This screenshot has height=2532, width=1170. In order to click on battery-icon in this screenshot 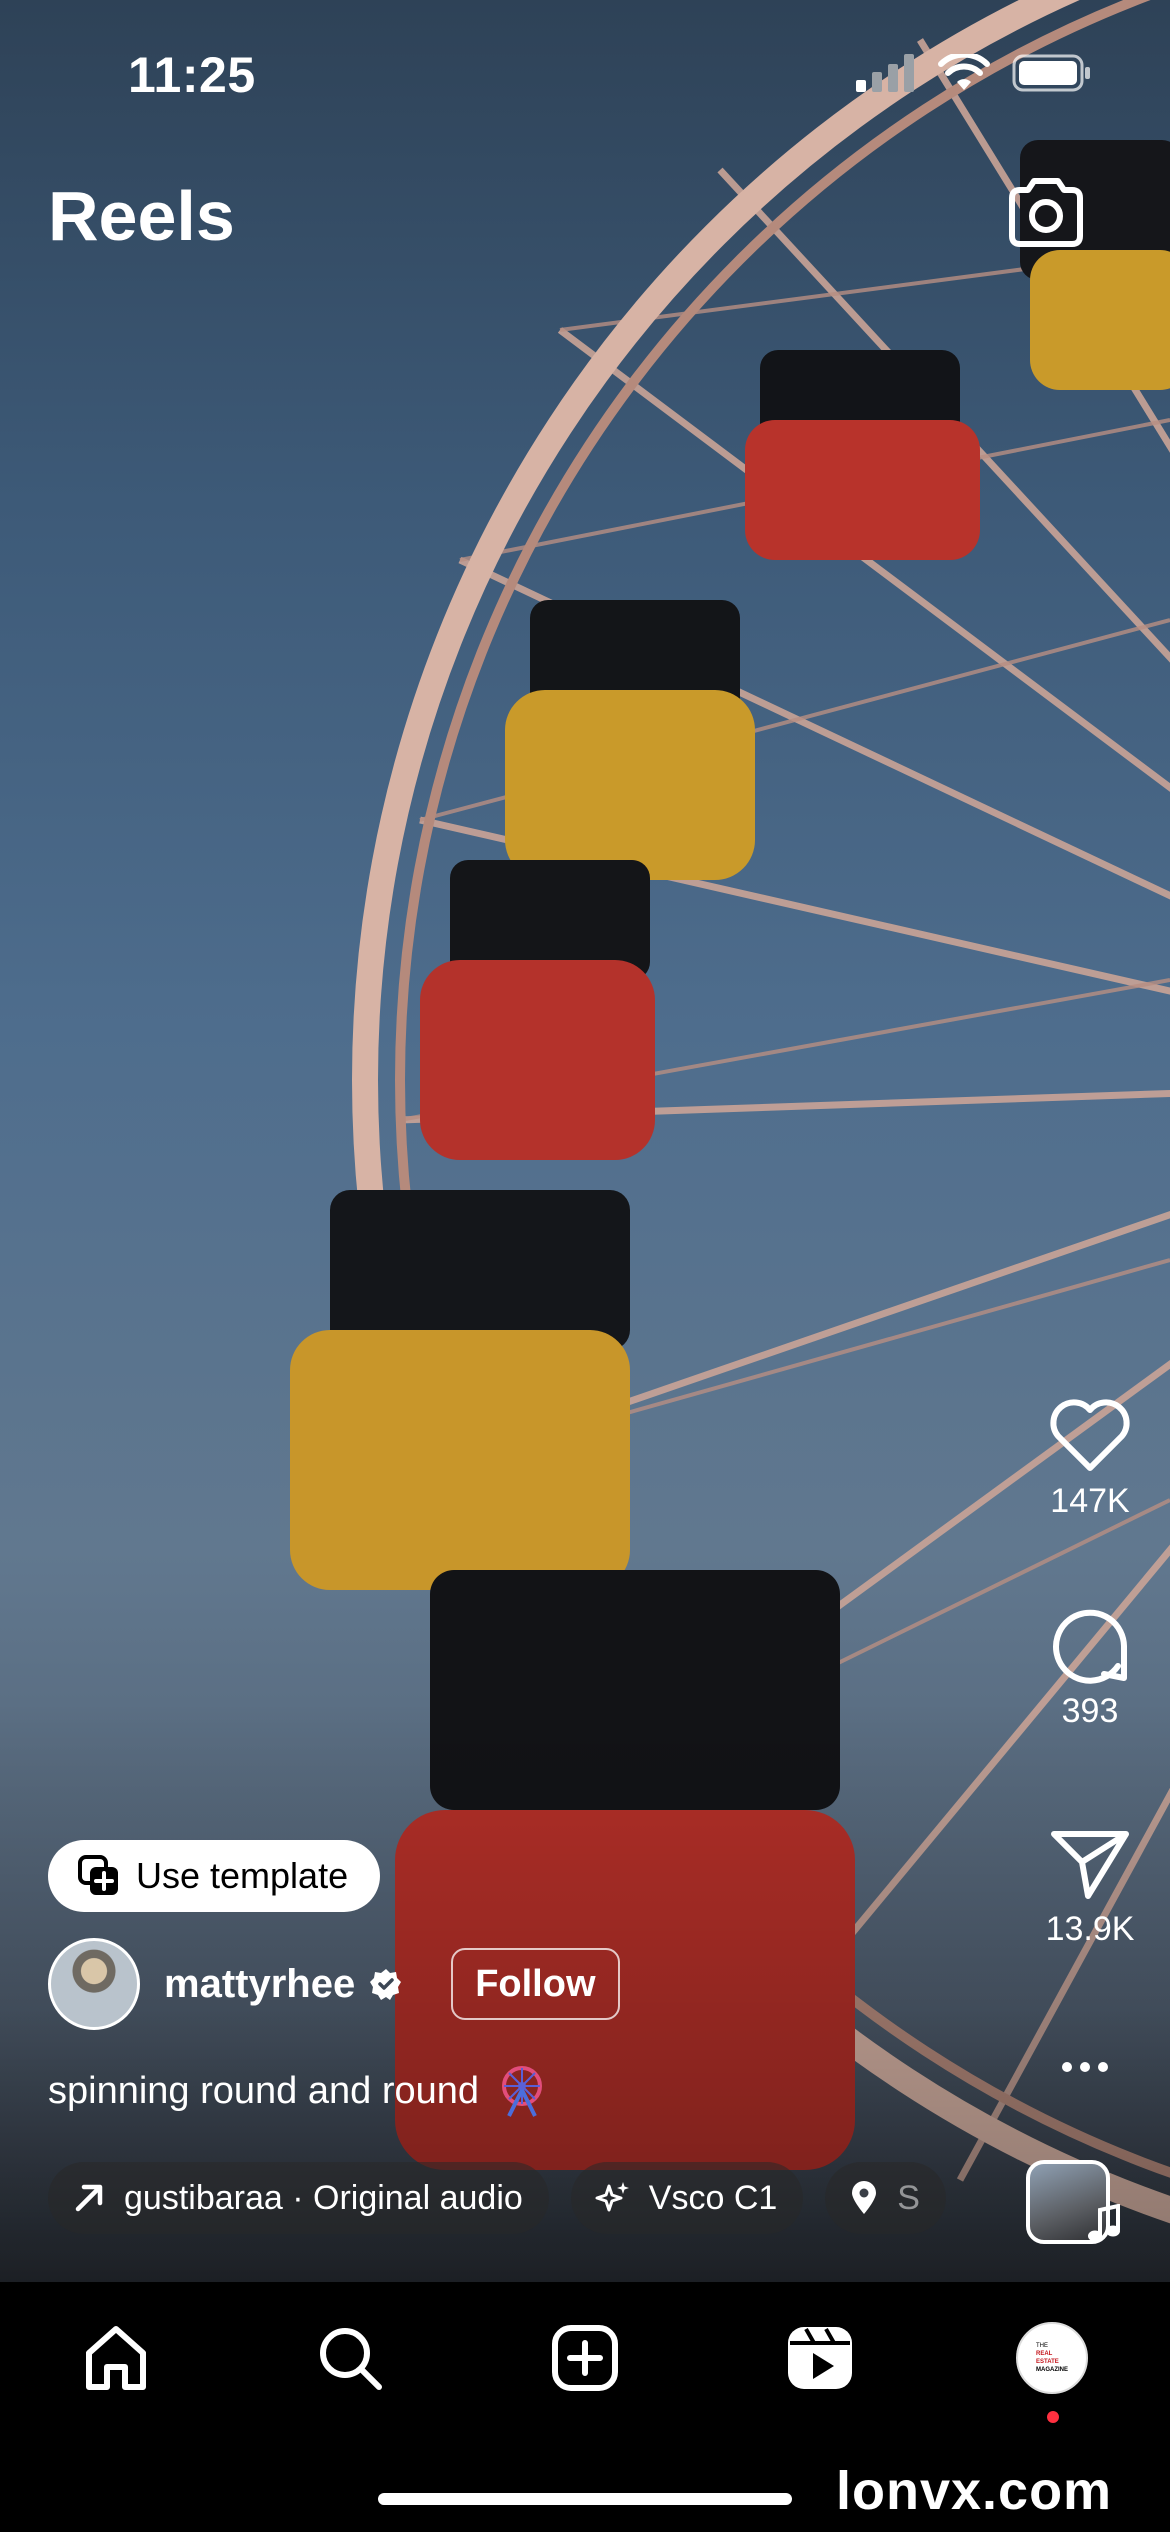, I will do `click(1051, 73)`.